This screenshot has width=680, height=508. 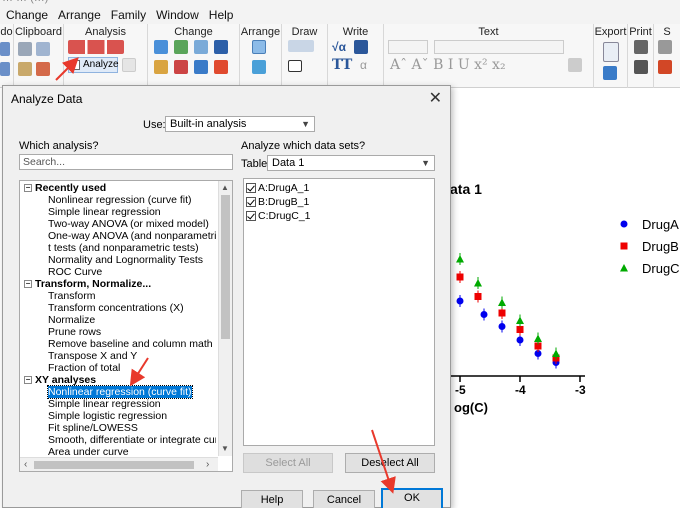 I want to click on tree-item-label: Fraction of total, so click(x=84, y=368).